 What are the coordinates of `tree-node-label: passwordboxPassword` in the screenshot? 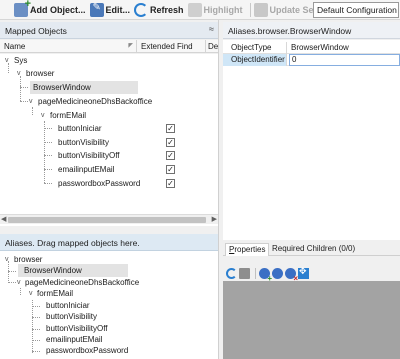 It's located at (99, 183).